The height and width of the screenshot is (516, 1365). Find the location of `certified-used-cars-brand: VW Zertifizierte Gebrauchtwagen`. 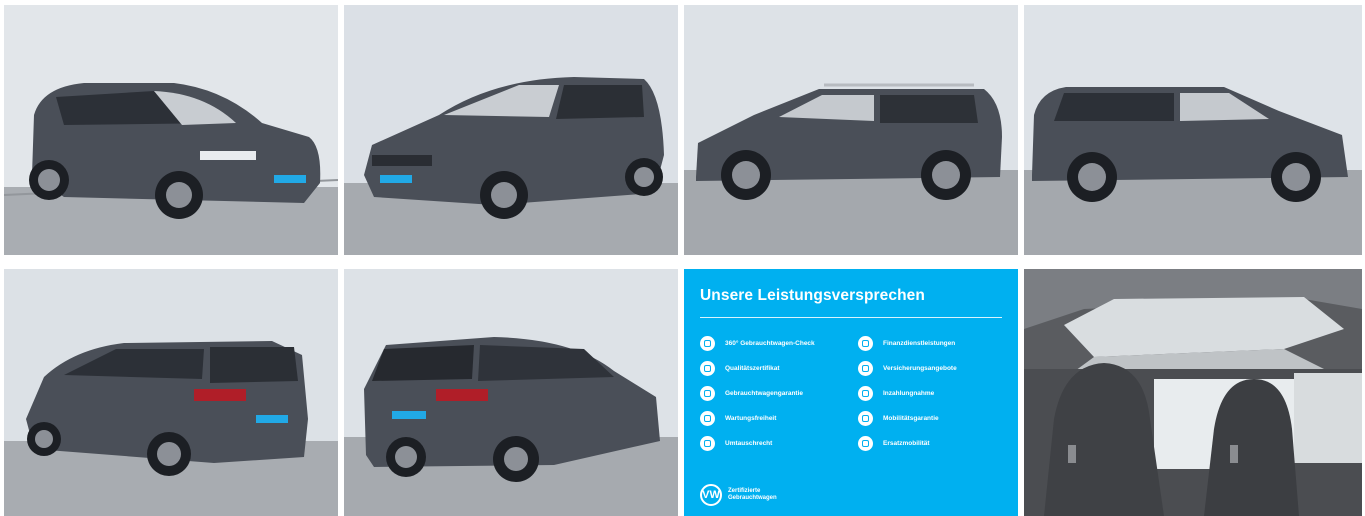

certified-used-cars-brand: VW Zertifizierte Gebrauchtwagen is located at coordinates (738, 495).